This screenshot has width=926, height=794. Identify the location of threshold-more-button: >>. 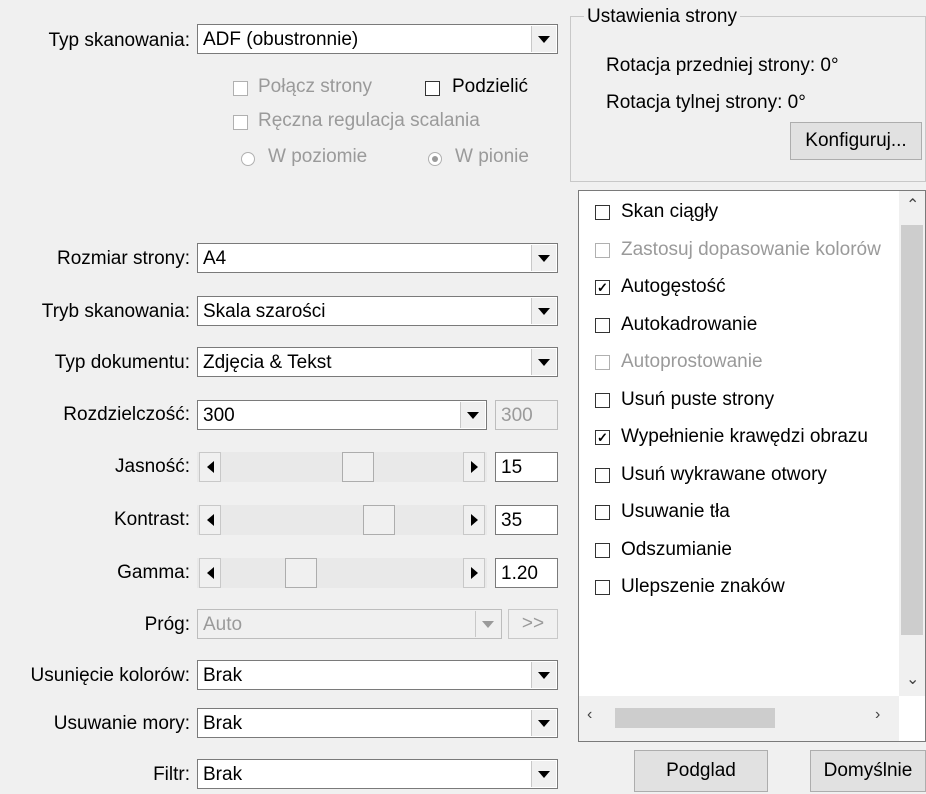
(533, 624).